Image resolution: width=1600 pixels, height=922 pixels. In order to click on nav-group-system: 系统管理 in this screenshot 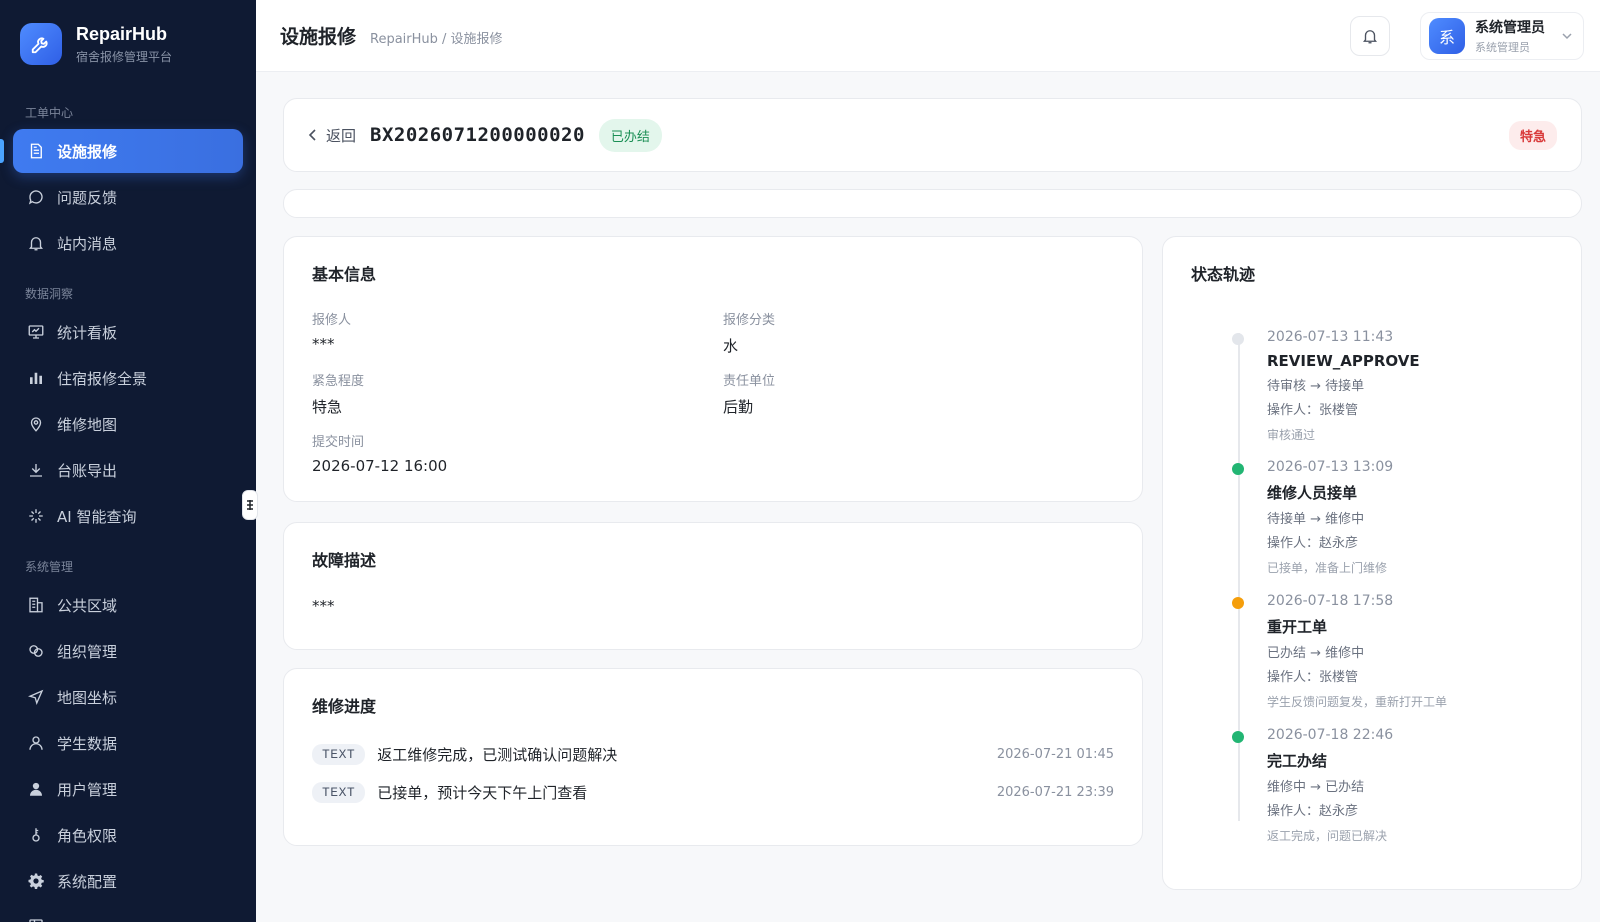, I will do `click(49, 567)`.